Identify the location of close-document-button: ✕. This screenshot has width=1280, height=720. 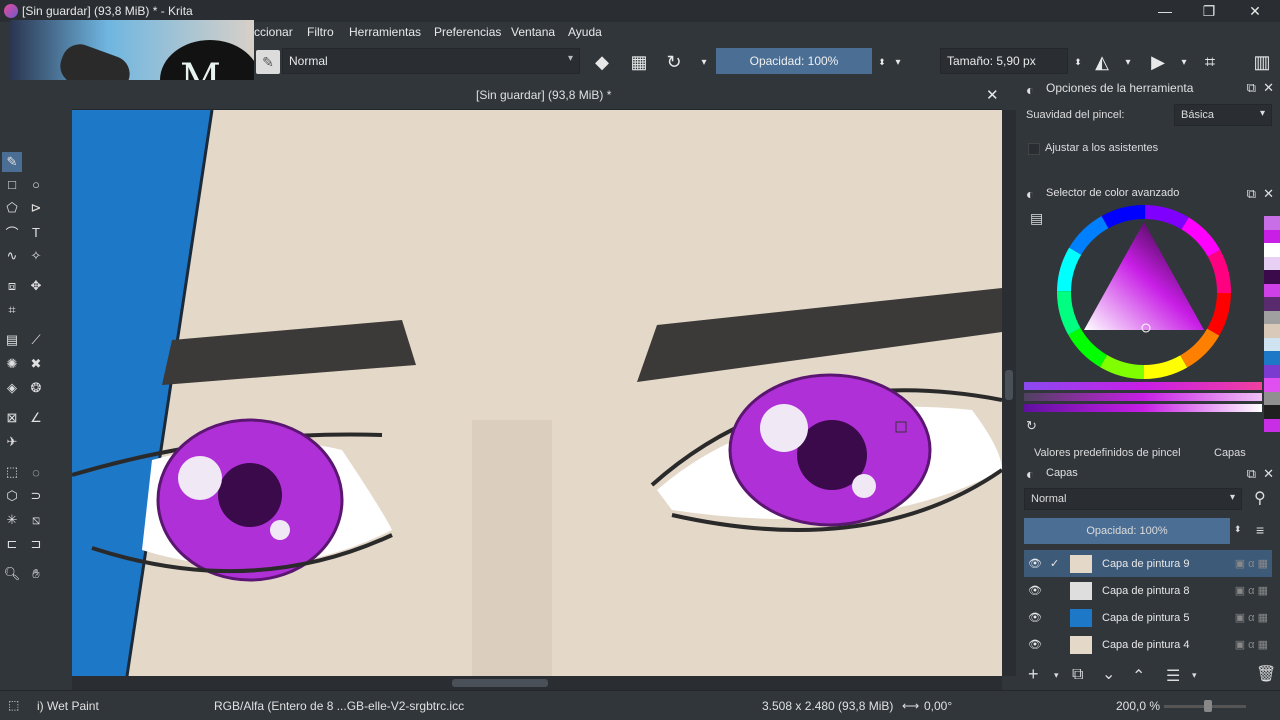
(992, 95).